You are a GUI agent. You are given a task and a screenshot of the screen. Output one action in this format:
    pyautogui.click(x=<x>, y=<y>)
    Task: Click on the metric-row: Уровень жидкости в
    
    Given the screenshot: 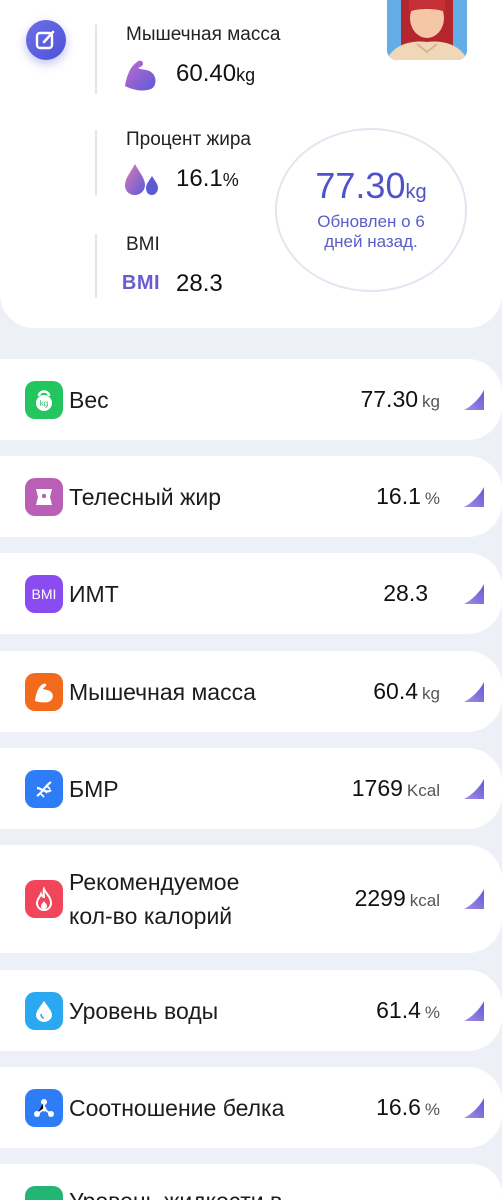 What is the action you would take?
    pyautogui.click(x=251, y=1182)
    